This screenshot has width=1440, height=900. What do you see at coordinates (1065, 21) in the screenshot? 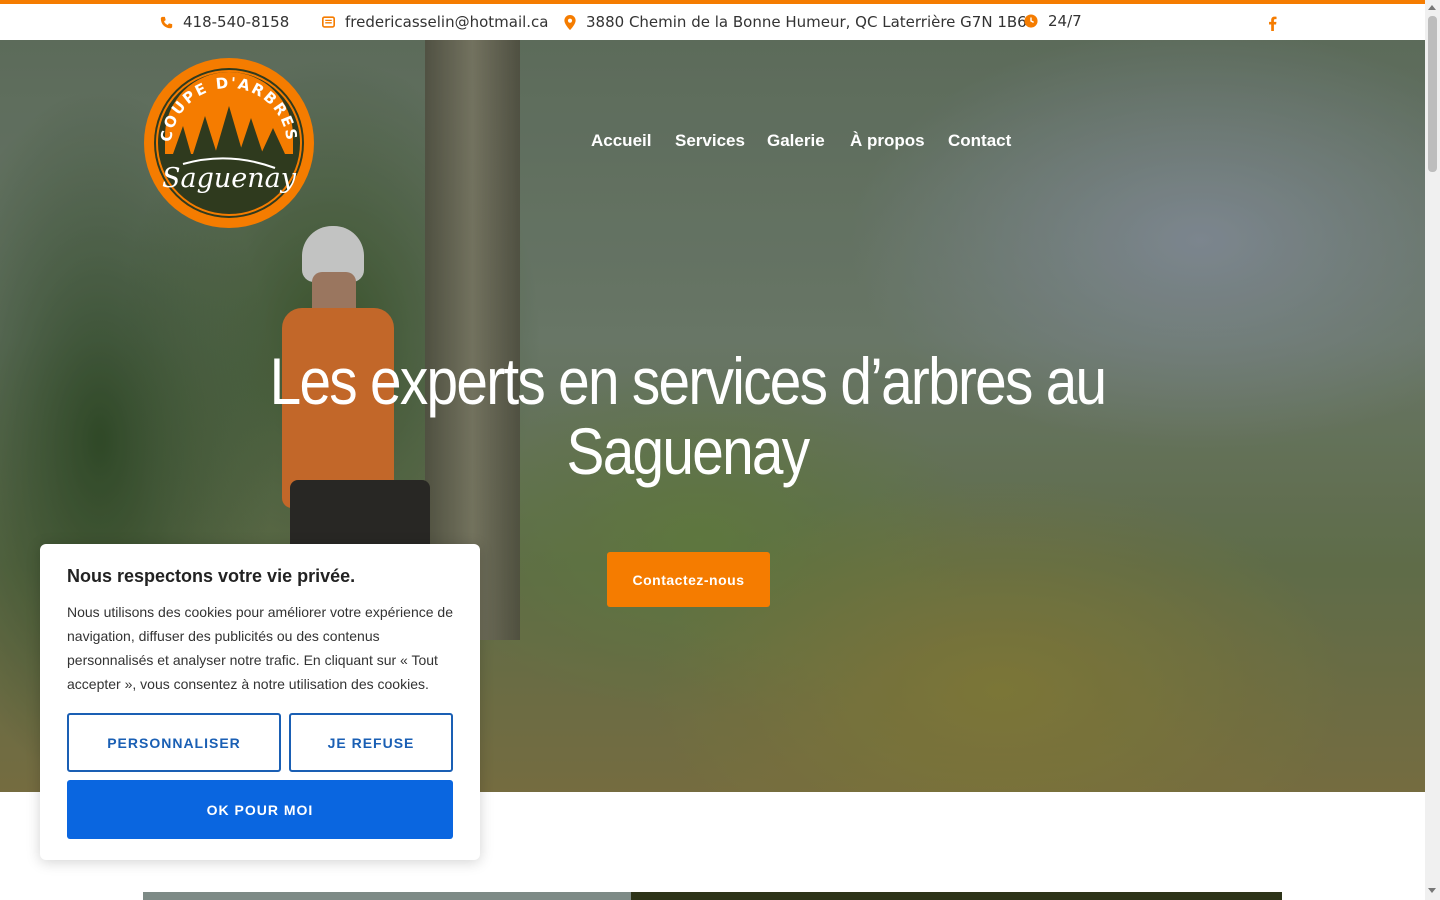
I see `hours-text: 24/7` at bounding box center [1065, 21].